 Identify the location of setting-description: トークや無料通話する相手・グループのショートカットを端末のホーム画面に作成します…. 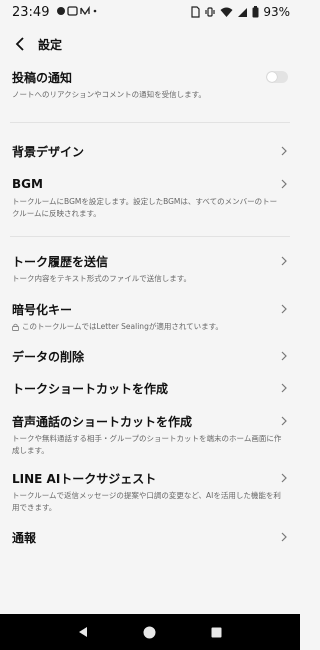
(147, 444).